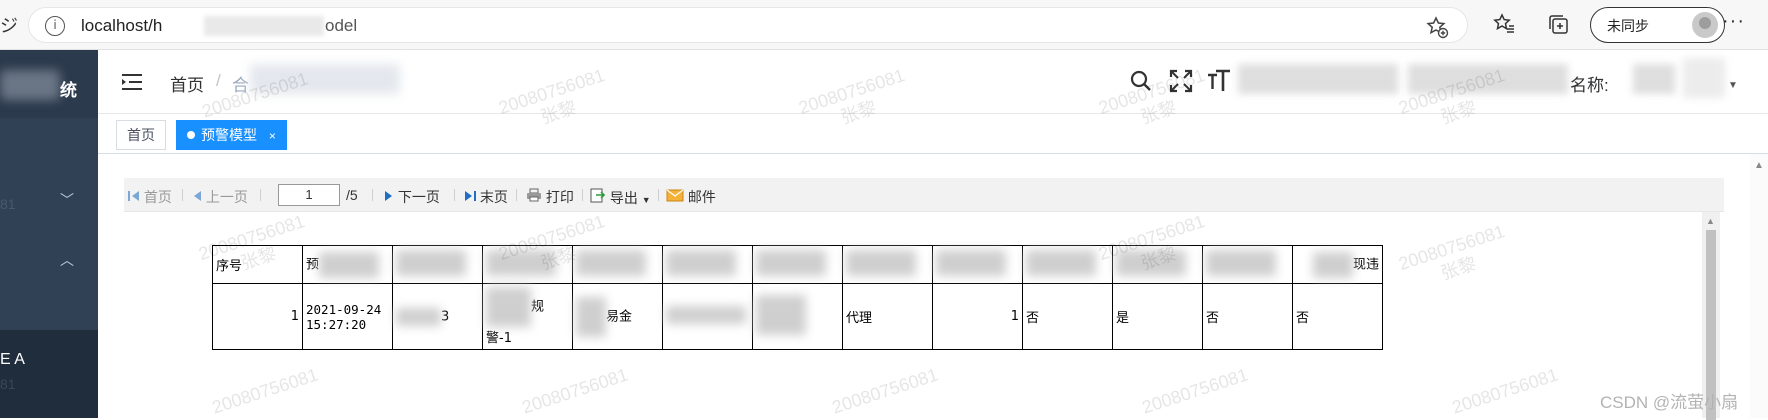  I want to click on search-icon, so click(1141, 81).